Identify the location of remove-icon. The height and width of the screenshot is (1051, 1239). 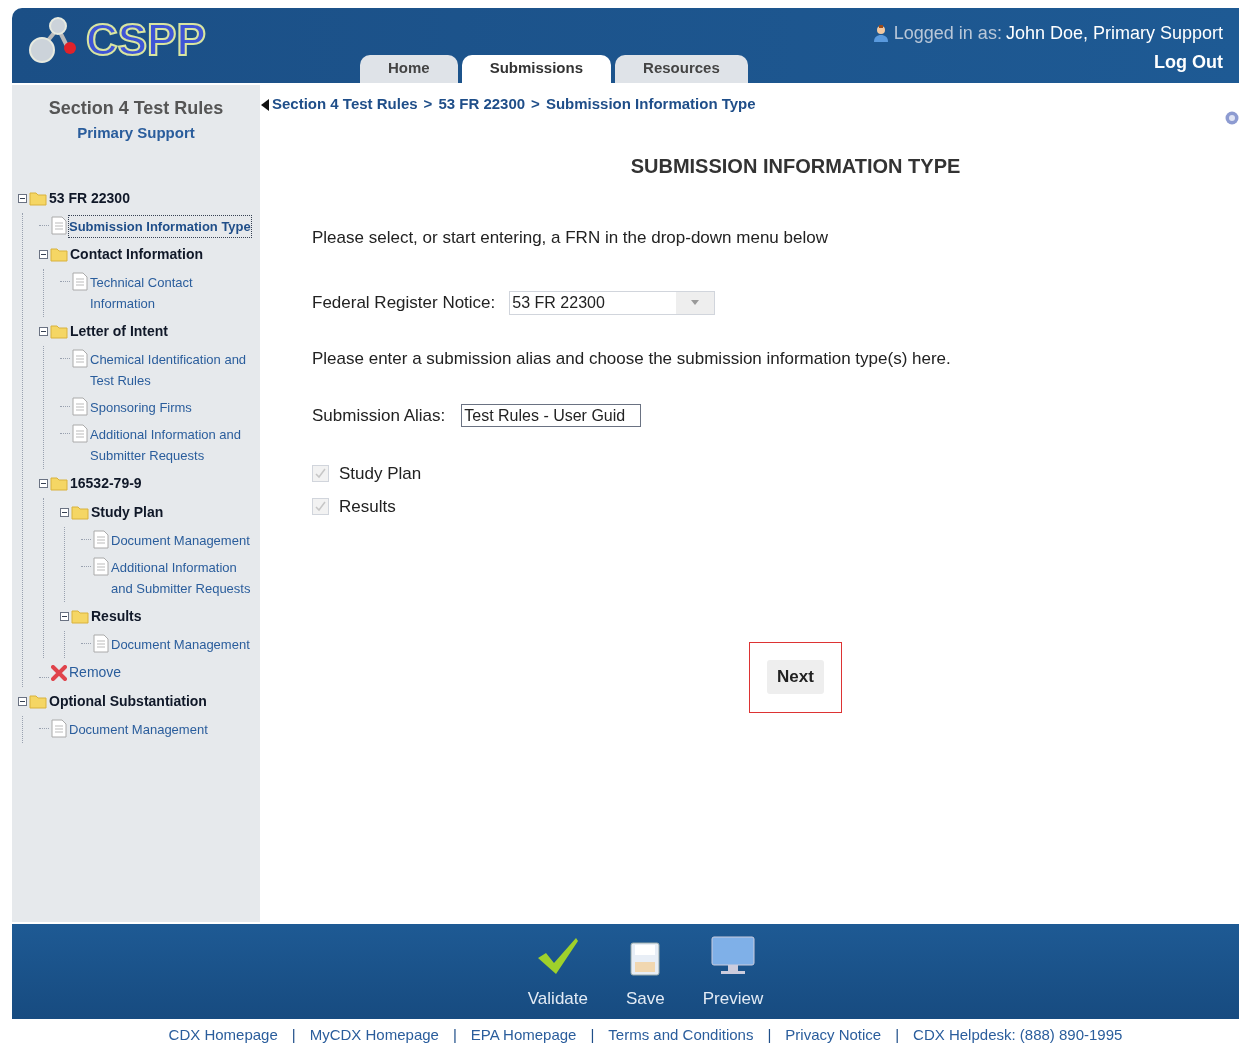
(59, 672).